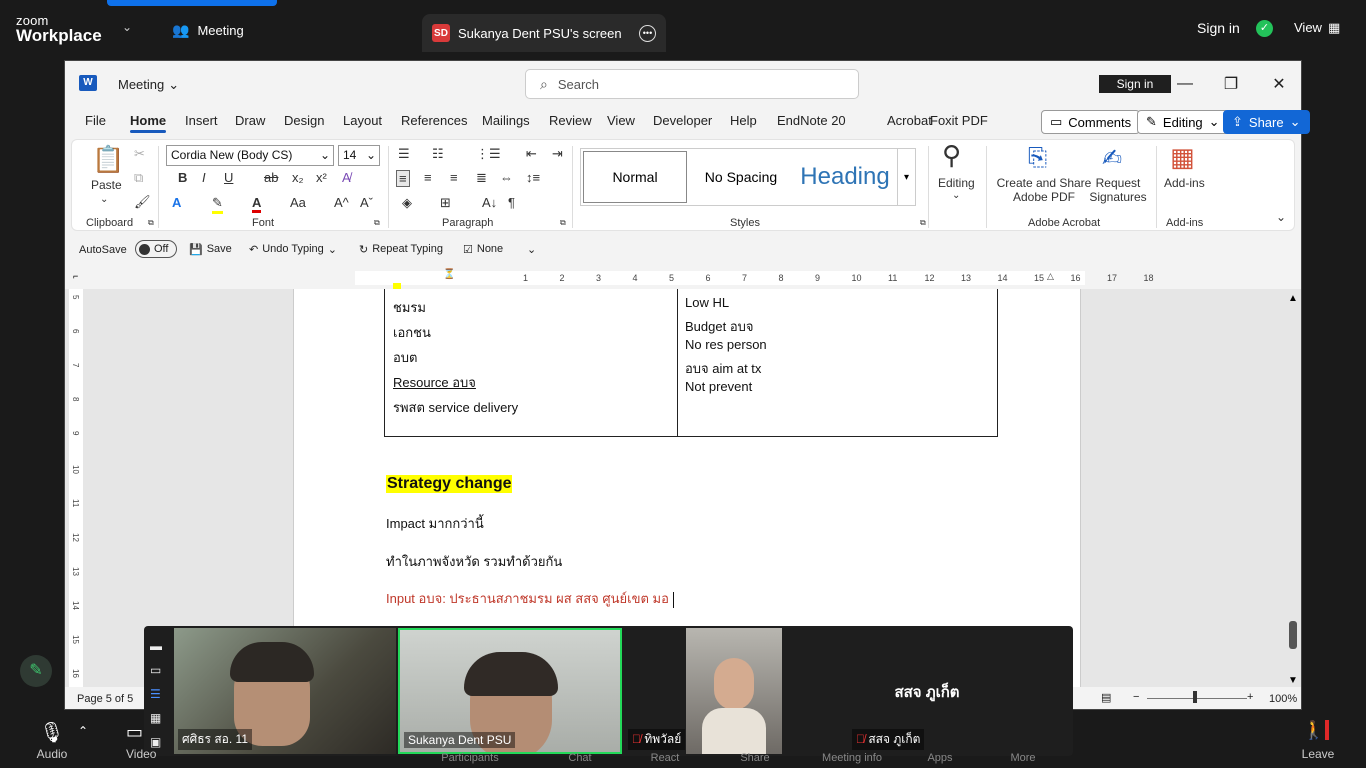  What do you see at coordinates (665, 758) in the screenshot?
I see `react-button: React` at bounding box center [665, 758].